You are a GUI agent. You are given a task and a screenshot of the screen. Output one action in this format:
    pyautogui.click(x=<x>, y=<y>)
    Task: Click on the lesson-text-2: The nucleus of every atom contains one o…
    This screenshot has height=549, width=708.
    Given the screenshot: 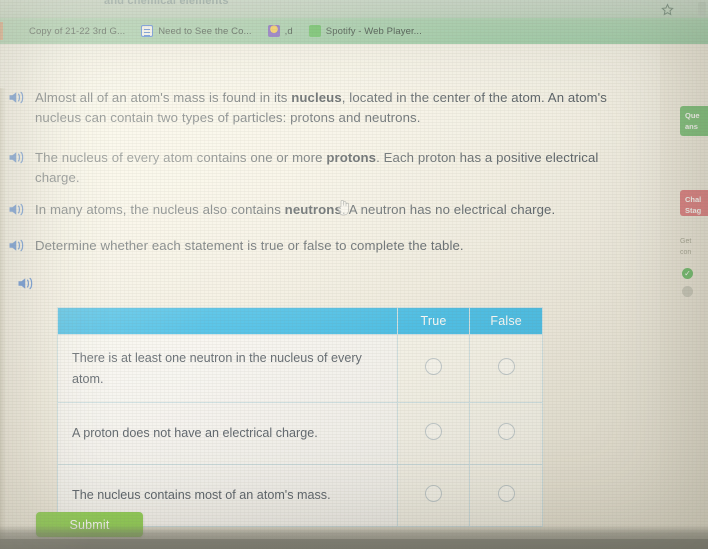 What is the action you would take?
    pyautogui.click(x=335, y=168)
    